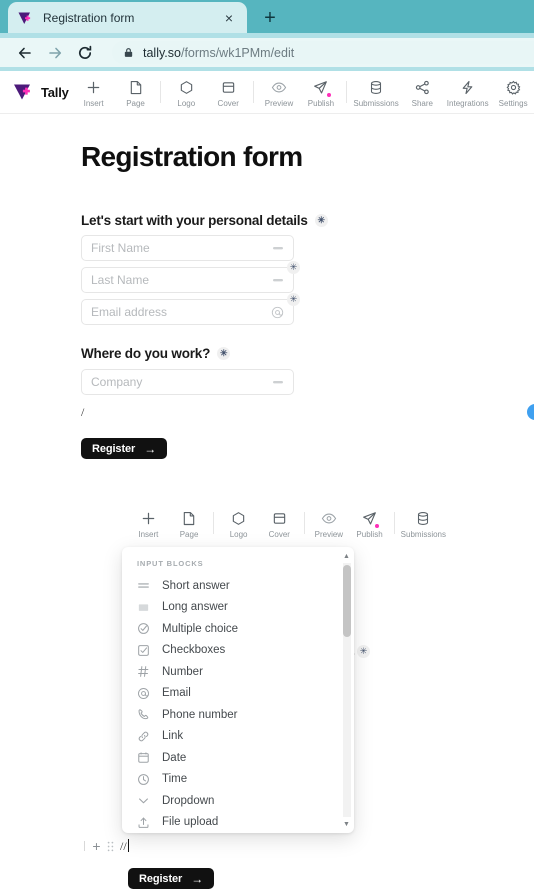  What do you see at coordinates (238, 780) in the screenshot?
I see `menu-item-time: Time` at bounding box center [238, 780].